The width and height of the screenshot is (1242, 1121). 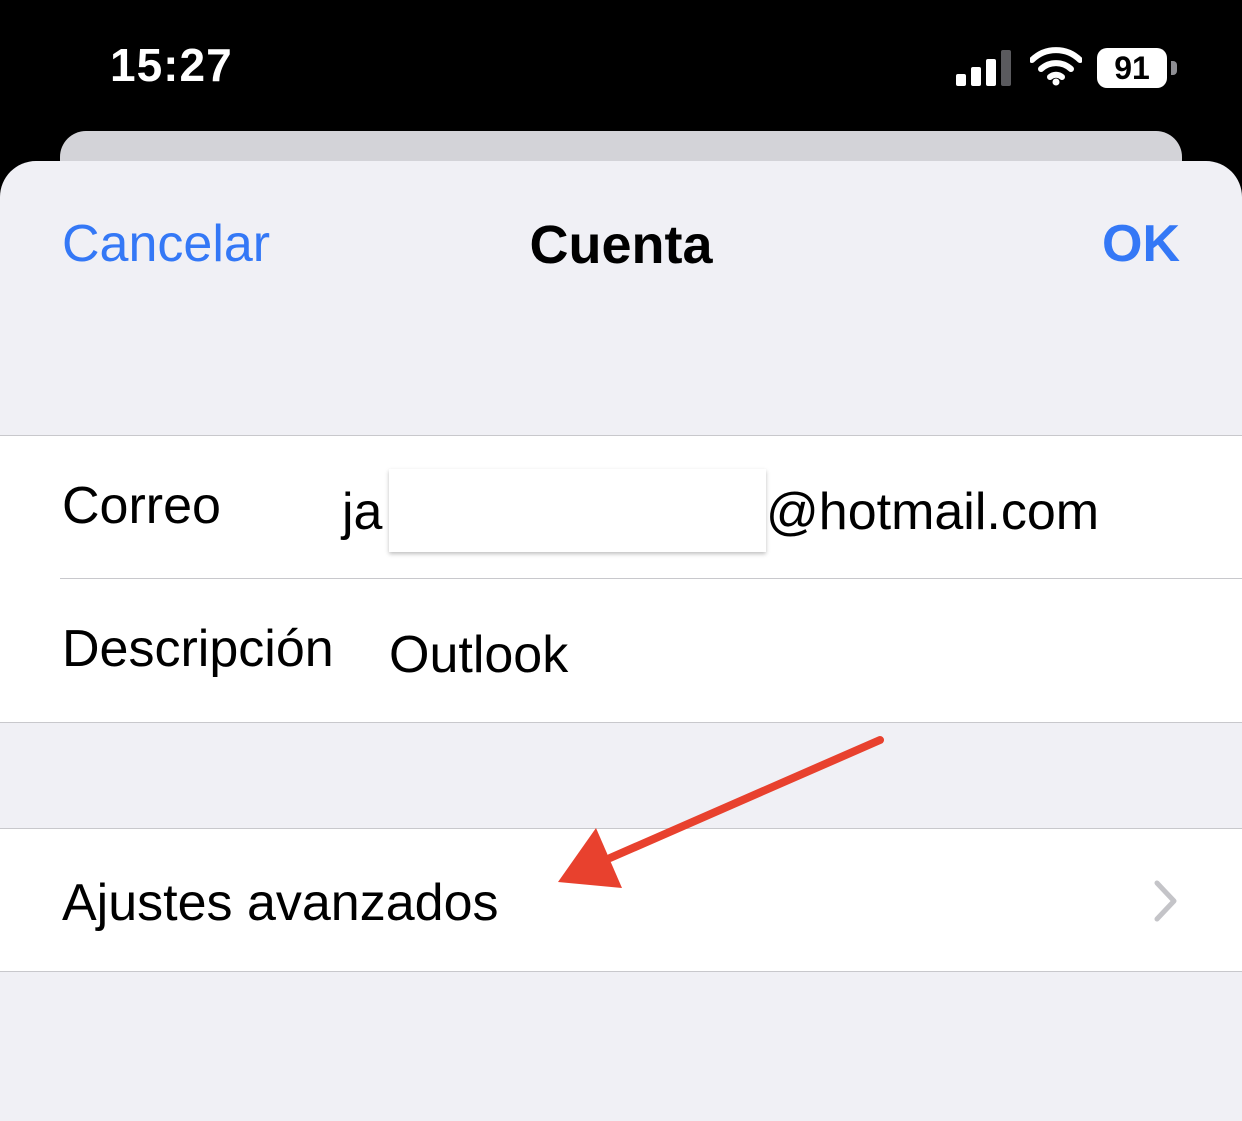 What do you see at coordinates (478, 655) in the screenshot?
I see `description-value: Outlook` at bounding box center [478, 655].